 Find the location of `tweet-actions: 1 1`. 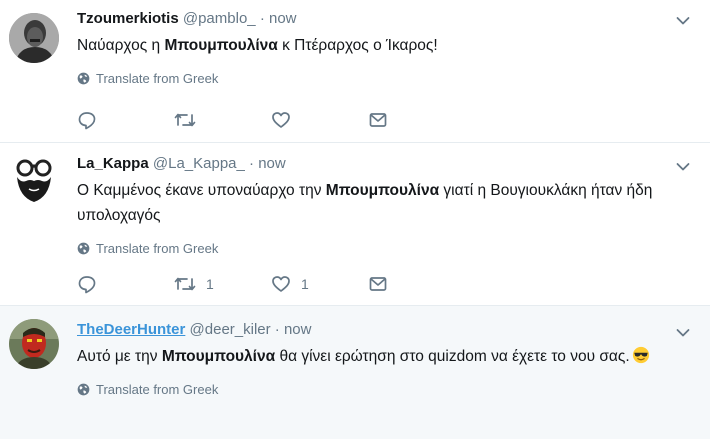

tweet-actions: 1 1 is located at coordinates (271, 284).